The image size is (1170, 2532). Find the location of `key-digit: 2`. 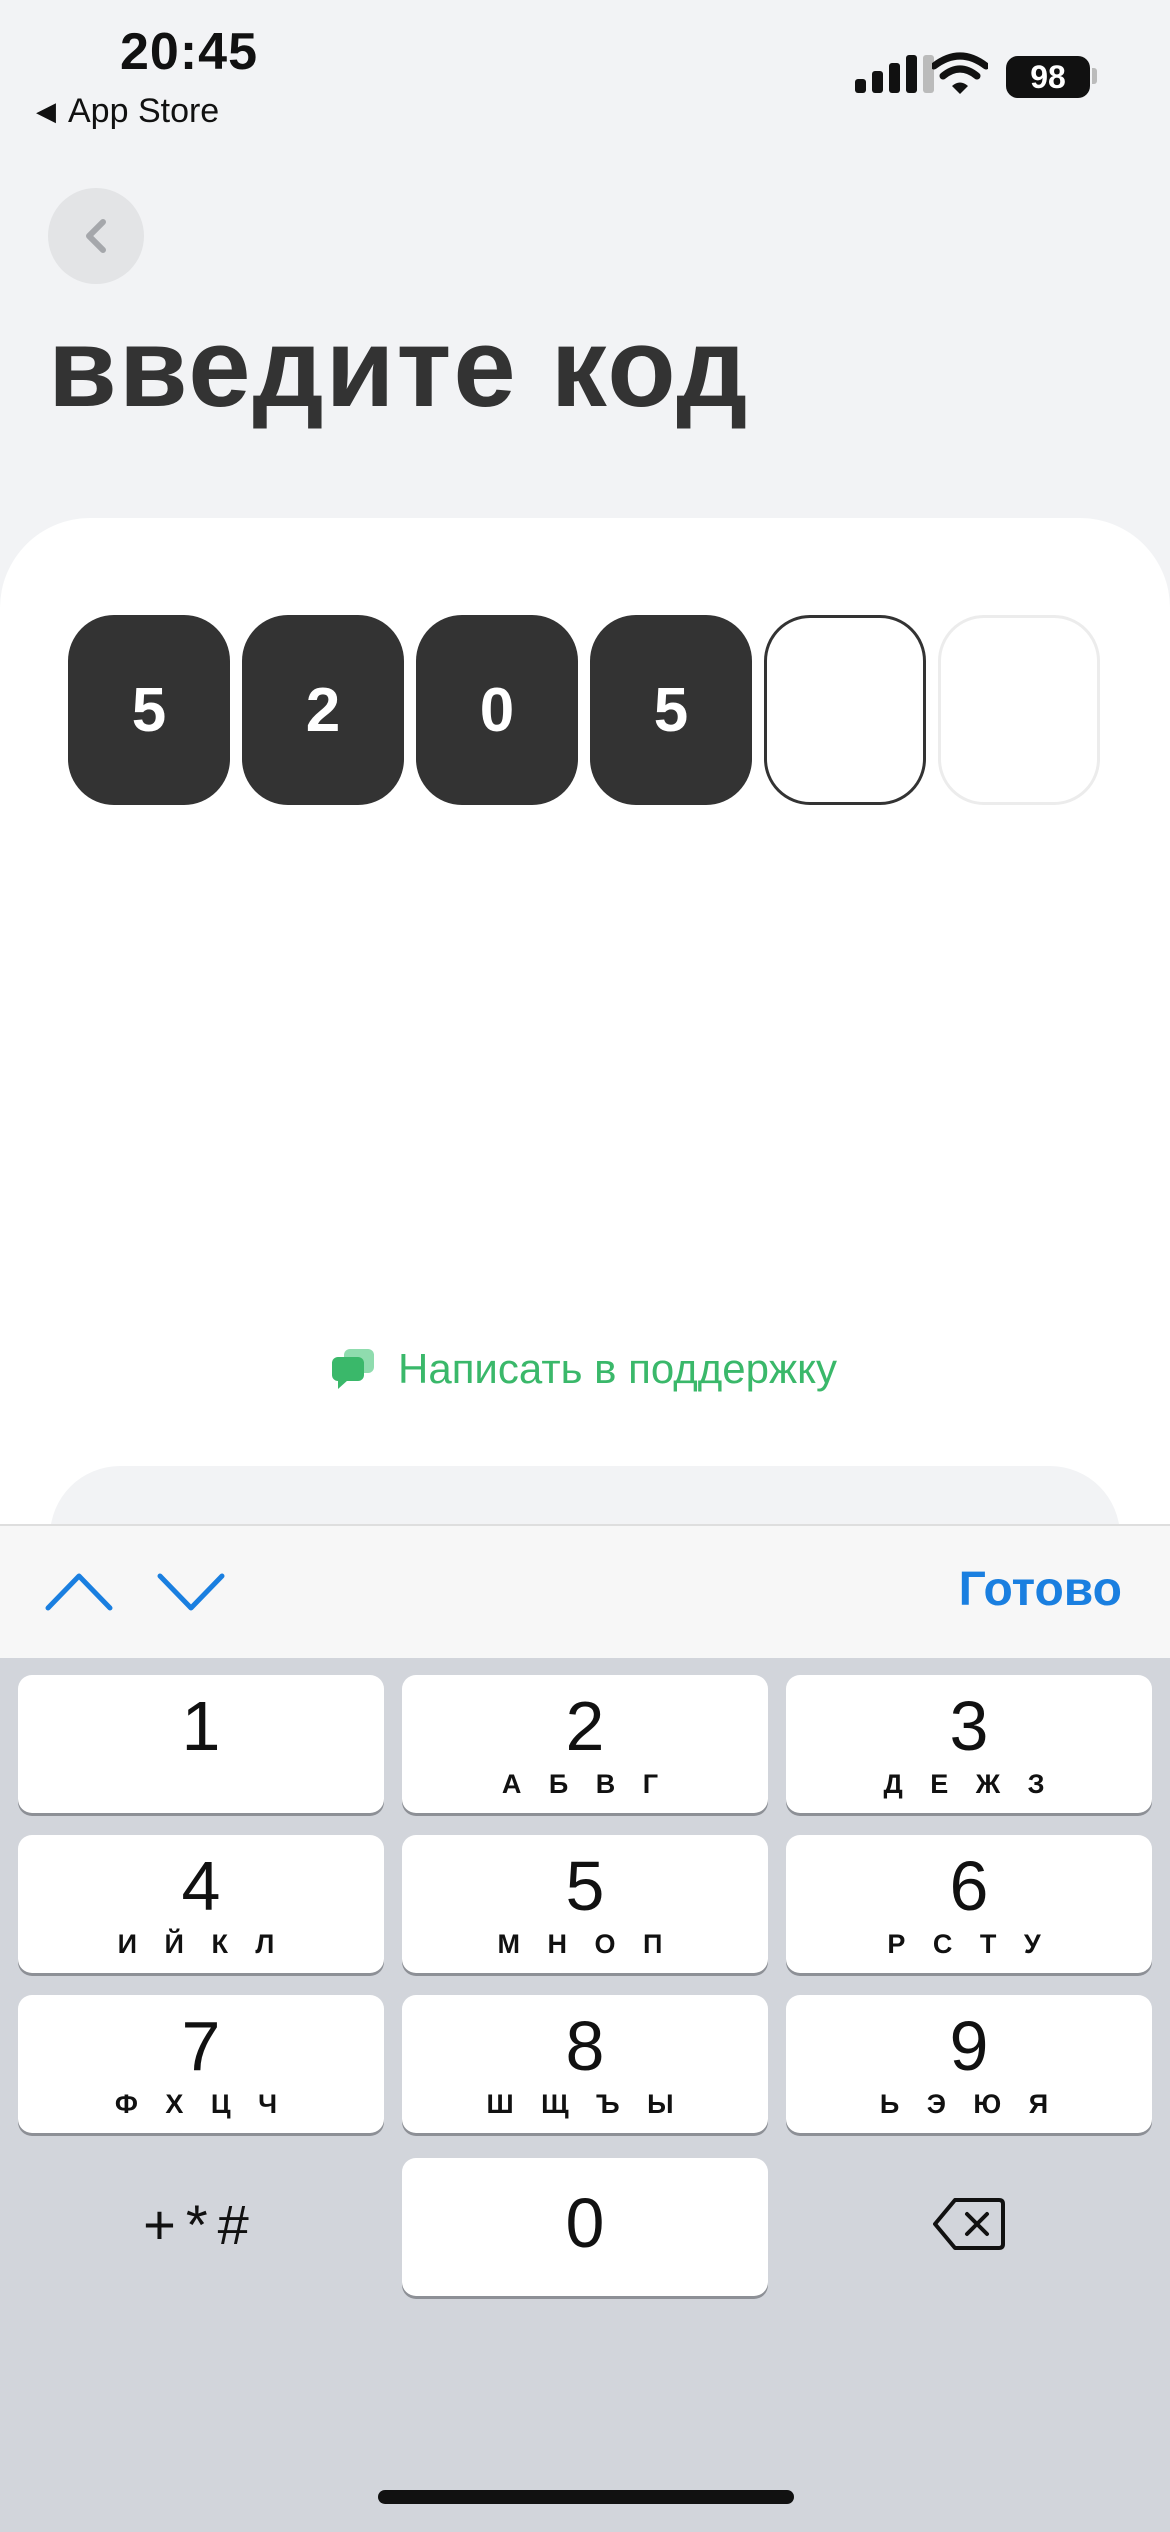

key-digit: 2 is located at coordinates (585, 1726).